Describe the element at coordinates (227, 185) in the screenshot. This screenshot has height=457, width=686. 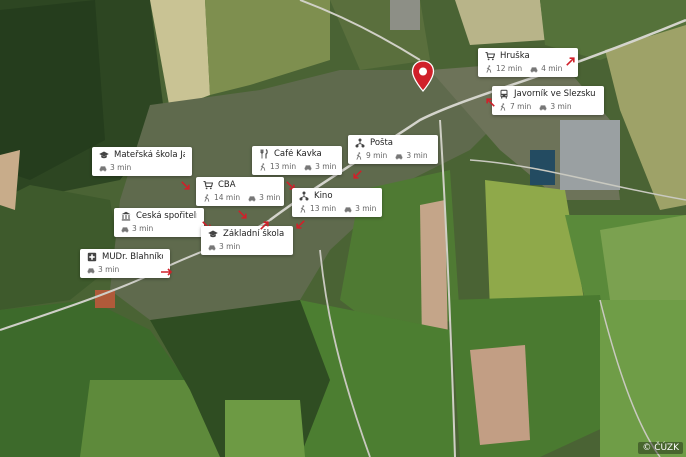
I see `poi-name: CBA` at that location.